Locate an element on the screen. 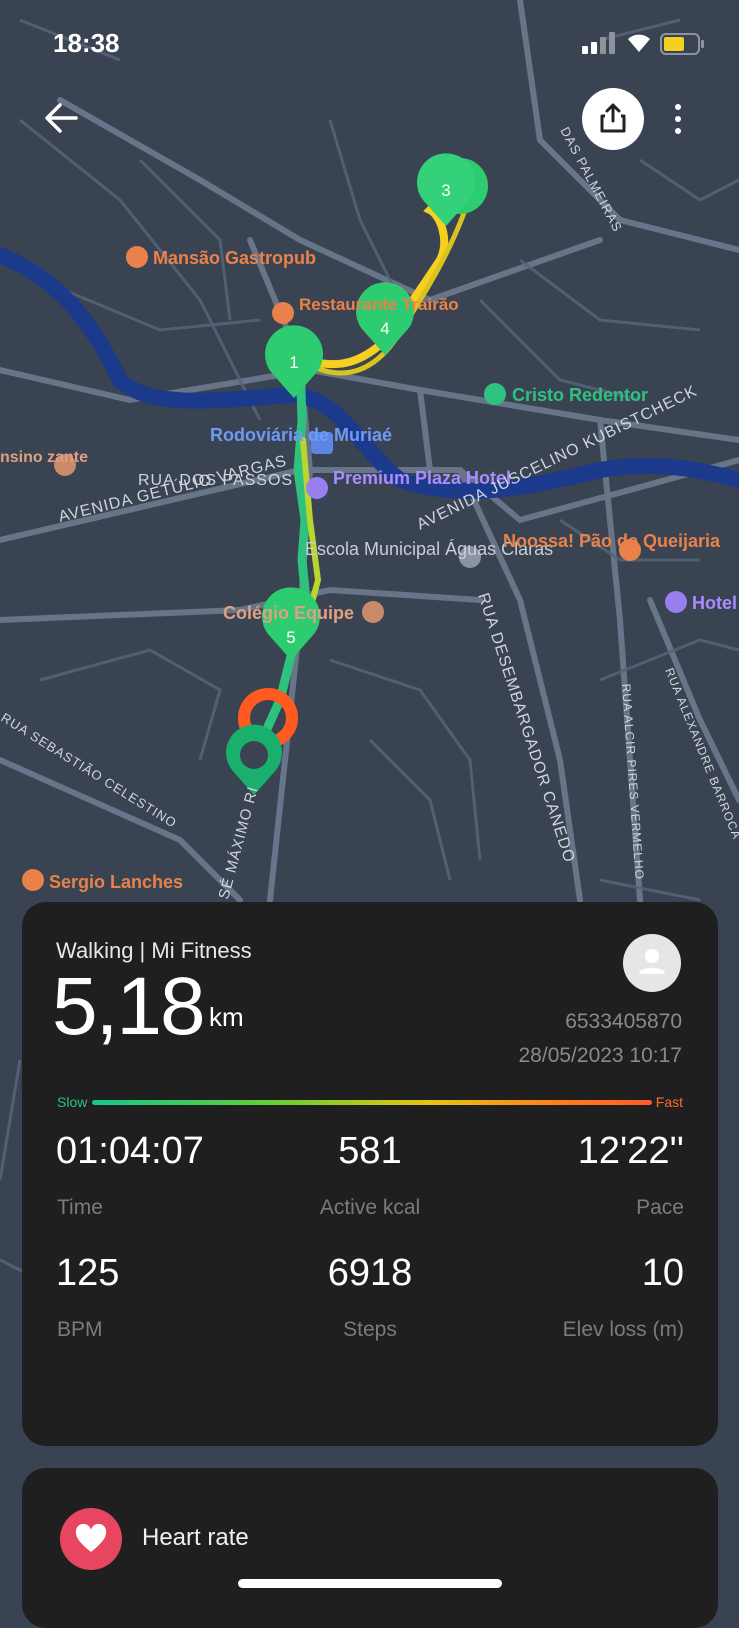  share-button is located at coordinates (613, 119).